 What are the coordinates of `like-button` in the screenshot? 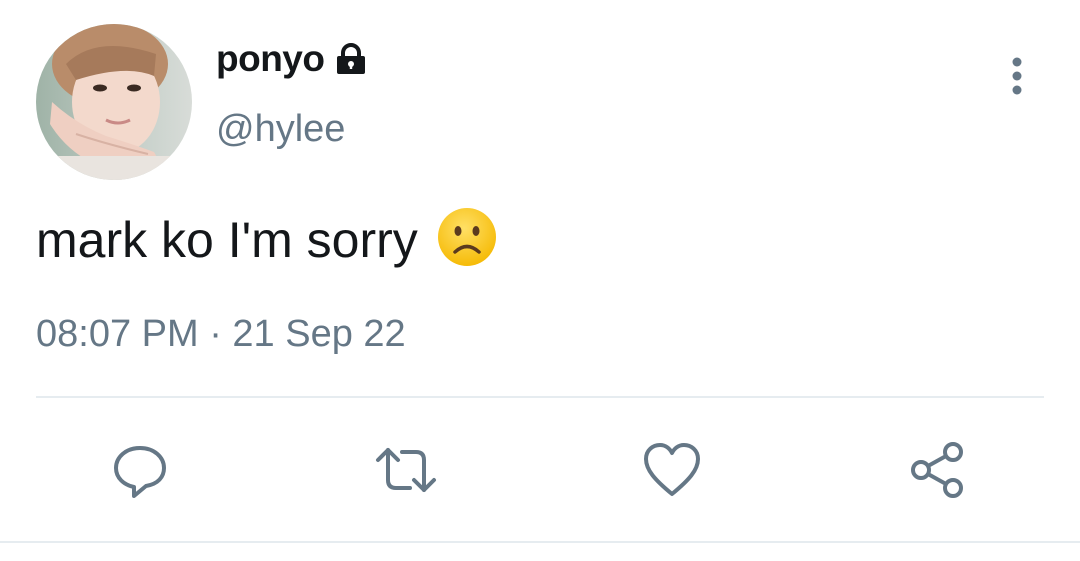 It's located at (672, 470).